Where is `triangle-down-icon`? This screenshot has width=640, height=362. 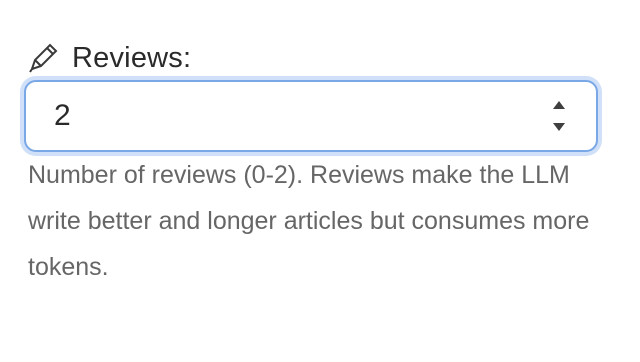
triangle-down-icon is located at coordinates (559, 127).